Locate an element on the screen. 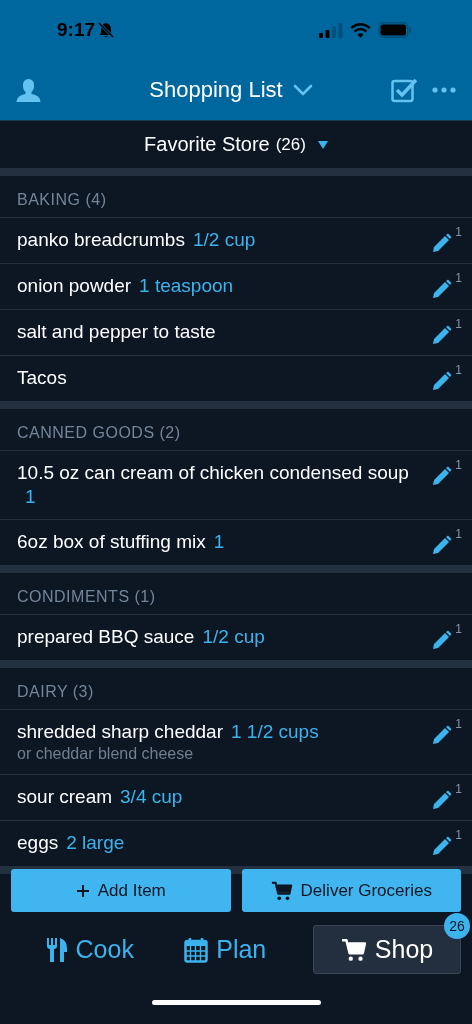 This screenshot has width=472, height=1024. item-name: panko breadcrumbs is located at coordinates (101, 240).